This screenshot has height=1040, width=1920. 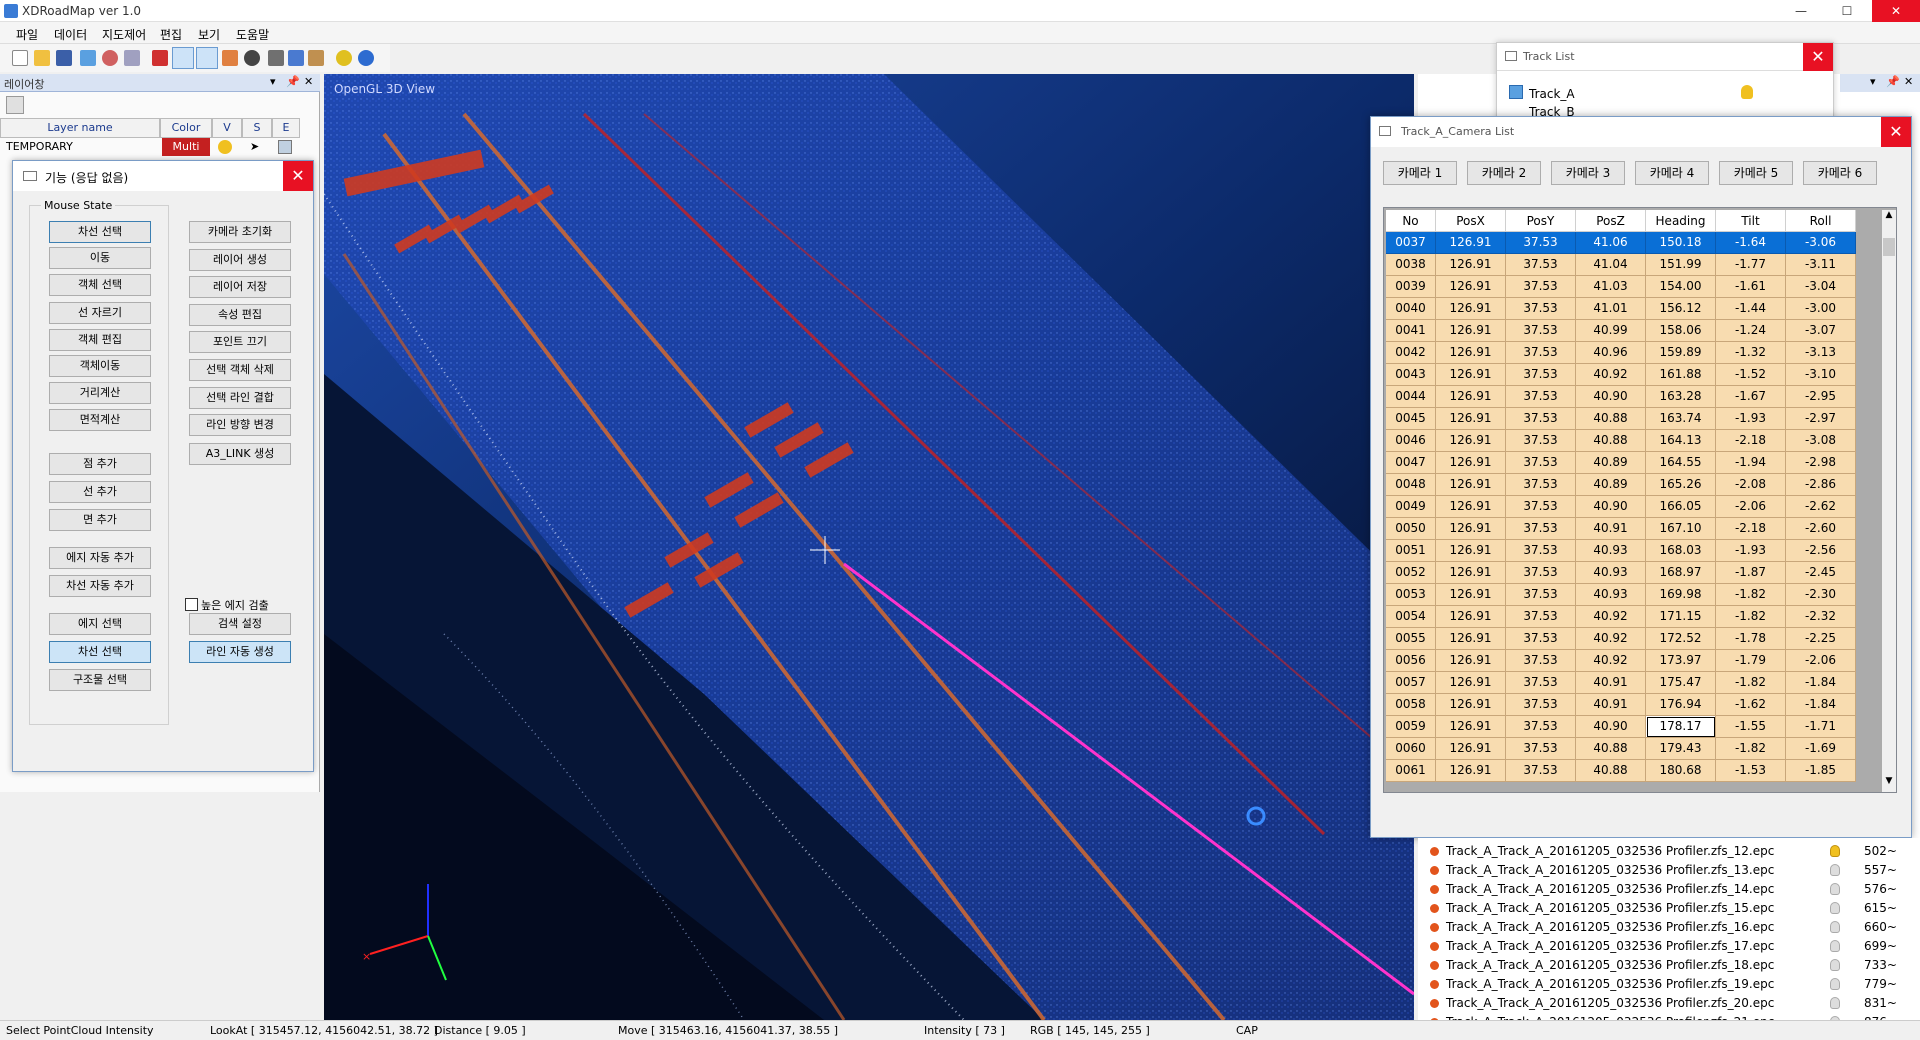 What do you see at coordinates (1821, 243) in the screenshot?
I see `grid-cell: -3.06` at bounding box center [1821, 243].